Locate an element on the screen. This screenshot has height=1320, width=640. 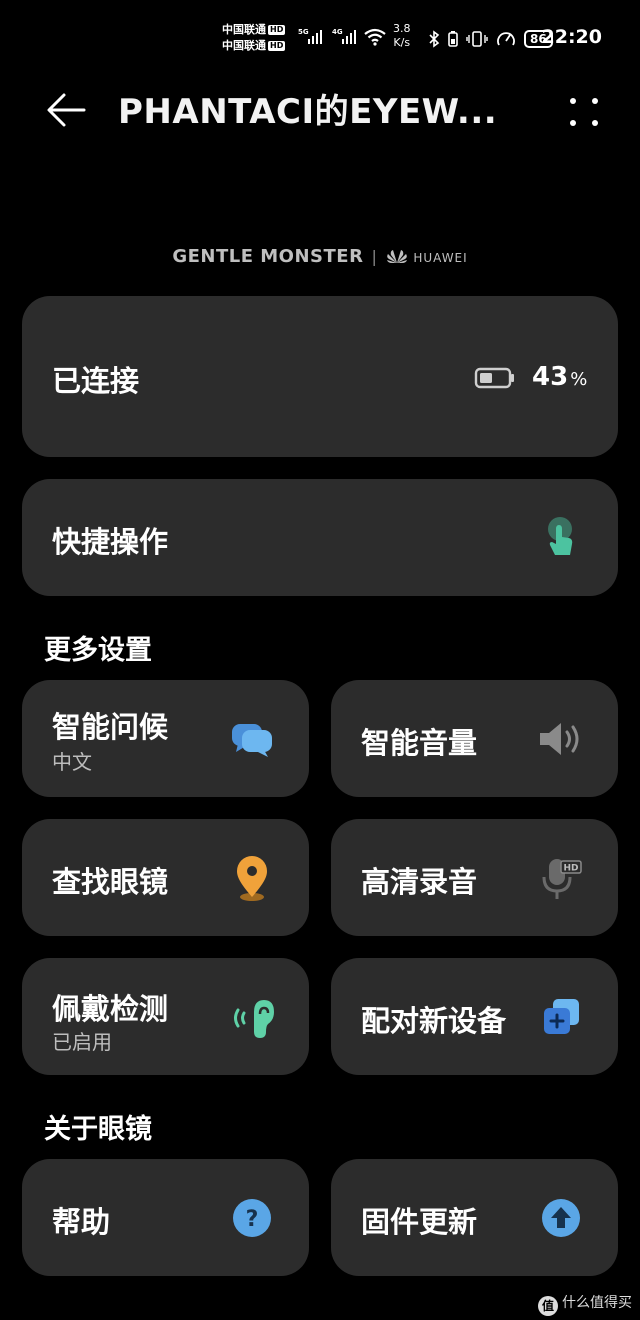
back-arrow-icon is located at coordinates (66, 110).